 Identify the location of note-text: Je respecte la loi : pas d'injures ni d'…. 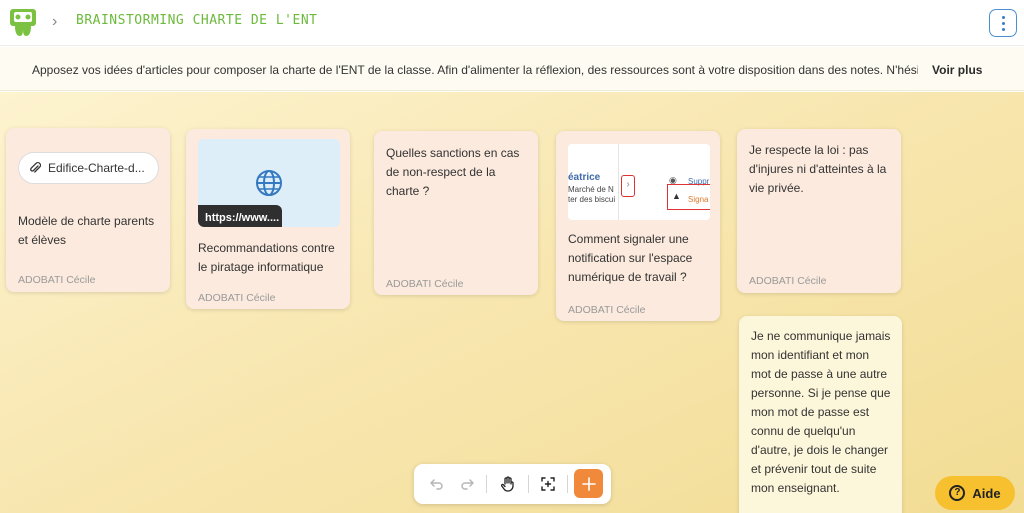
(818, 169).